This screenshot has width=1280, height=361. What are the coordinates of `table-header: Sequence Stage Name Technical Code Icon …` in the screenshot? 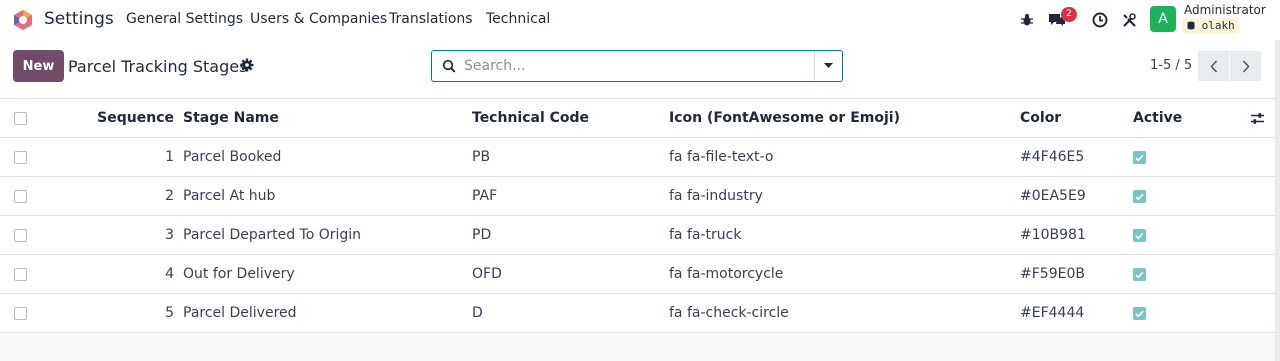 It's located at (640, 118).